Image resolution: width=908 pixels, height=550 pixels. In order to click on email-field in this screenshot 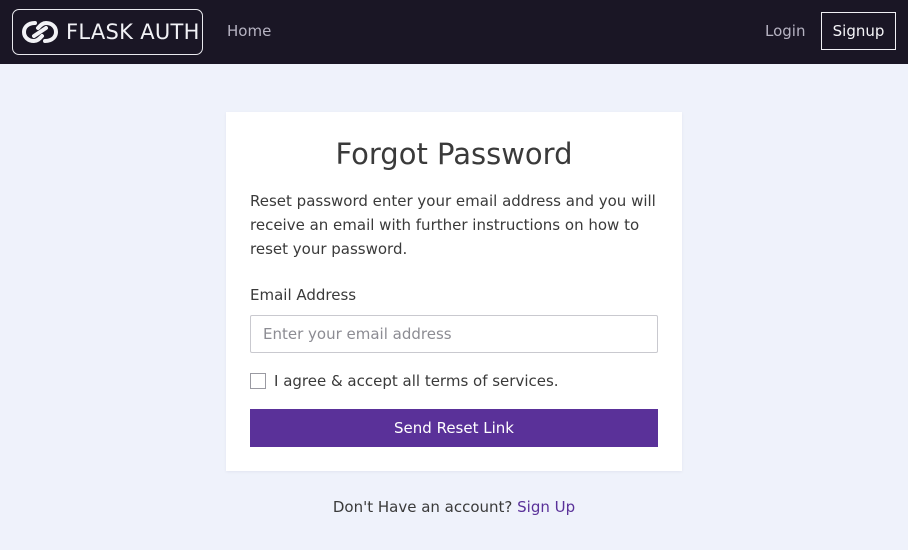, I will do `click(454, 334)`.